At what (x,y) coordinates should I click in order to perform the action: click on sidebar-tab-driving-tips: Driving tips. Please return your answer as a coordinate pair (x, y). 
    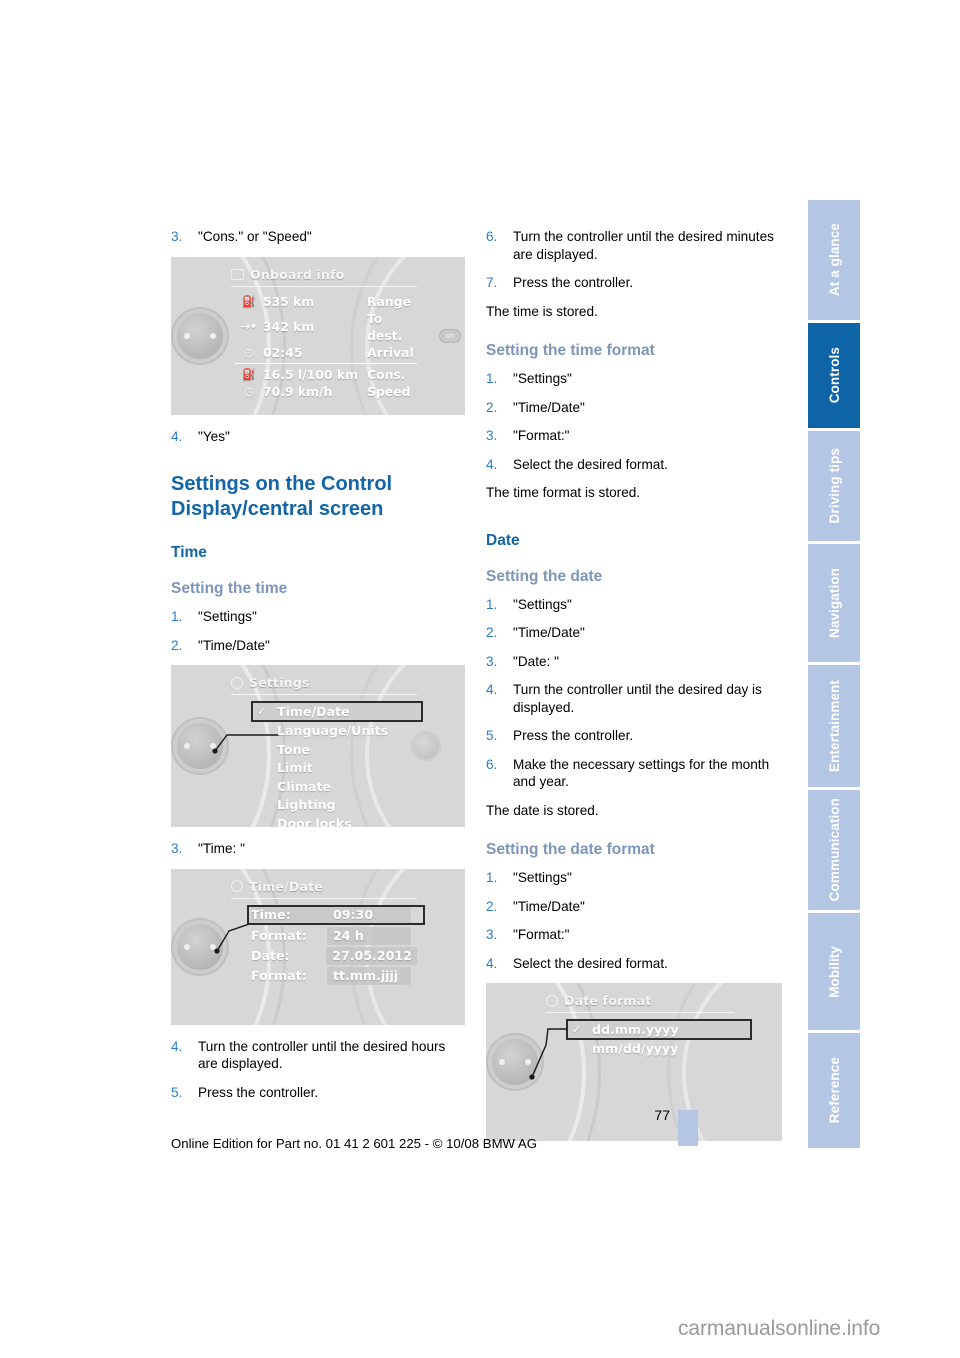
    Looking at the image, I should click on (834, 486).